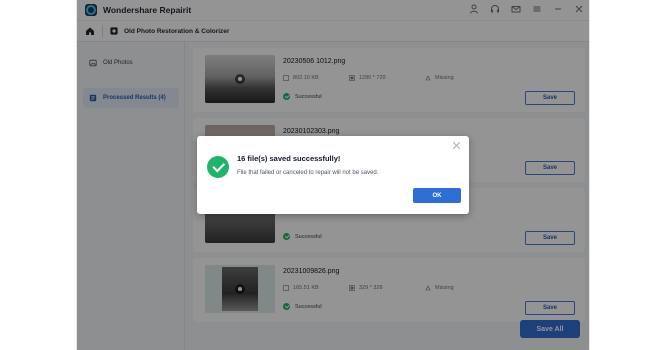 This screenshot has width=650, height=350. What do you see at coordinates (437, 195) in the screenshot?
I see `ok-button: OK` at bounding box center [437, 195].